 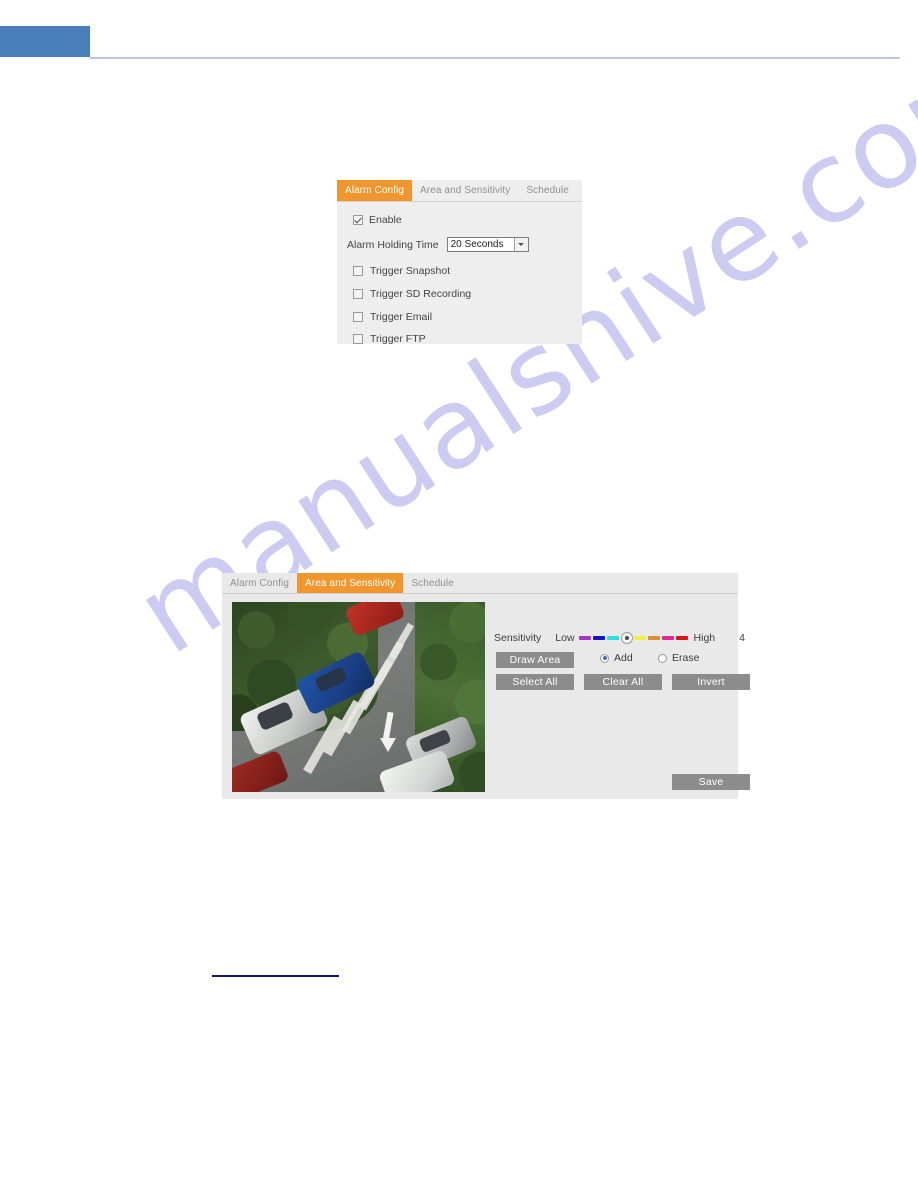 I want to click on footer-hyperlink, so click(x=275, y=969).